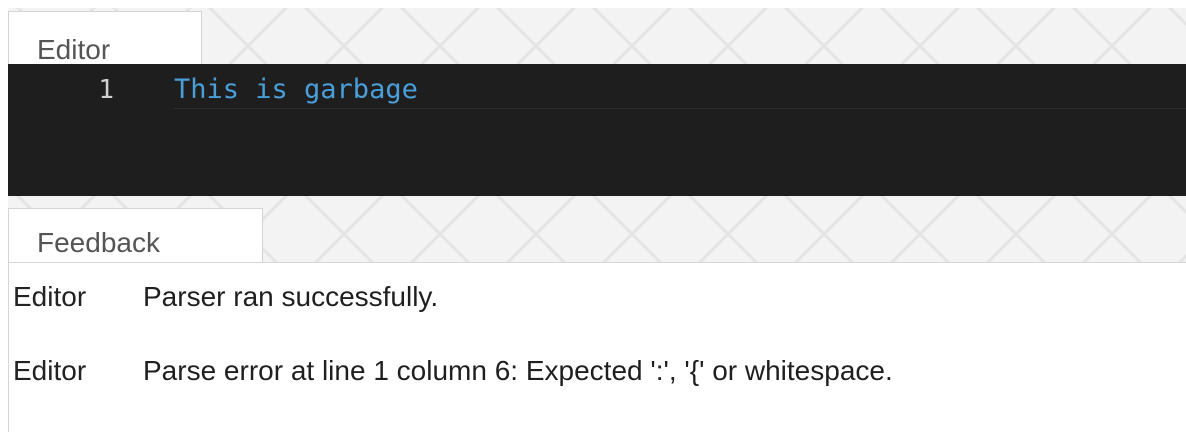 This screenshot has height=432, width=1186. What do you see at coordinates (597, 36) in the screenshot?
I see `editor-tab-strip: Editor` at bounding box center [597, 36].